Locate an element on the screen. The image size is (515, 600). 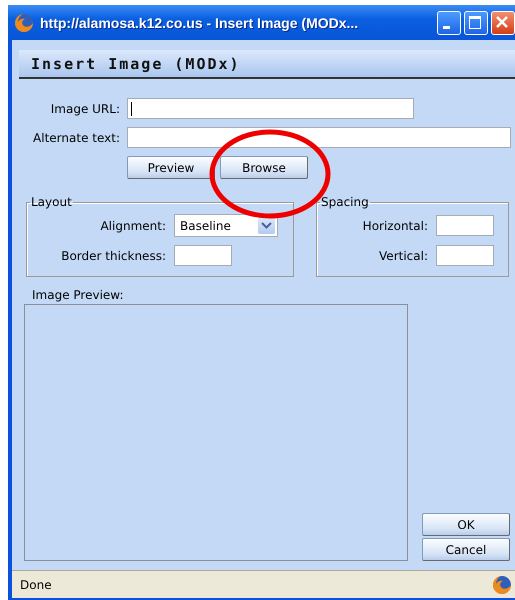
field-label: Image URL: is located at coordinates (85, 109).